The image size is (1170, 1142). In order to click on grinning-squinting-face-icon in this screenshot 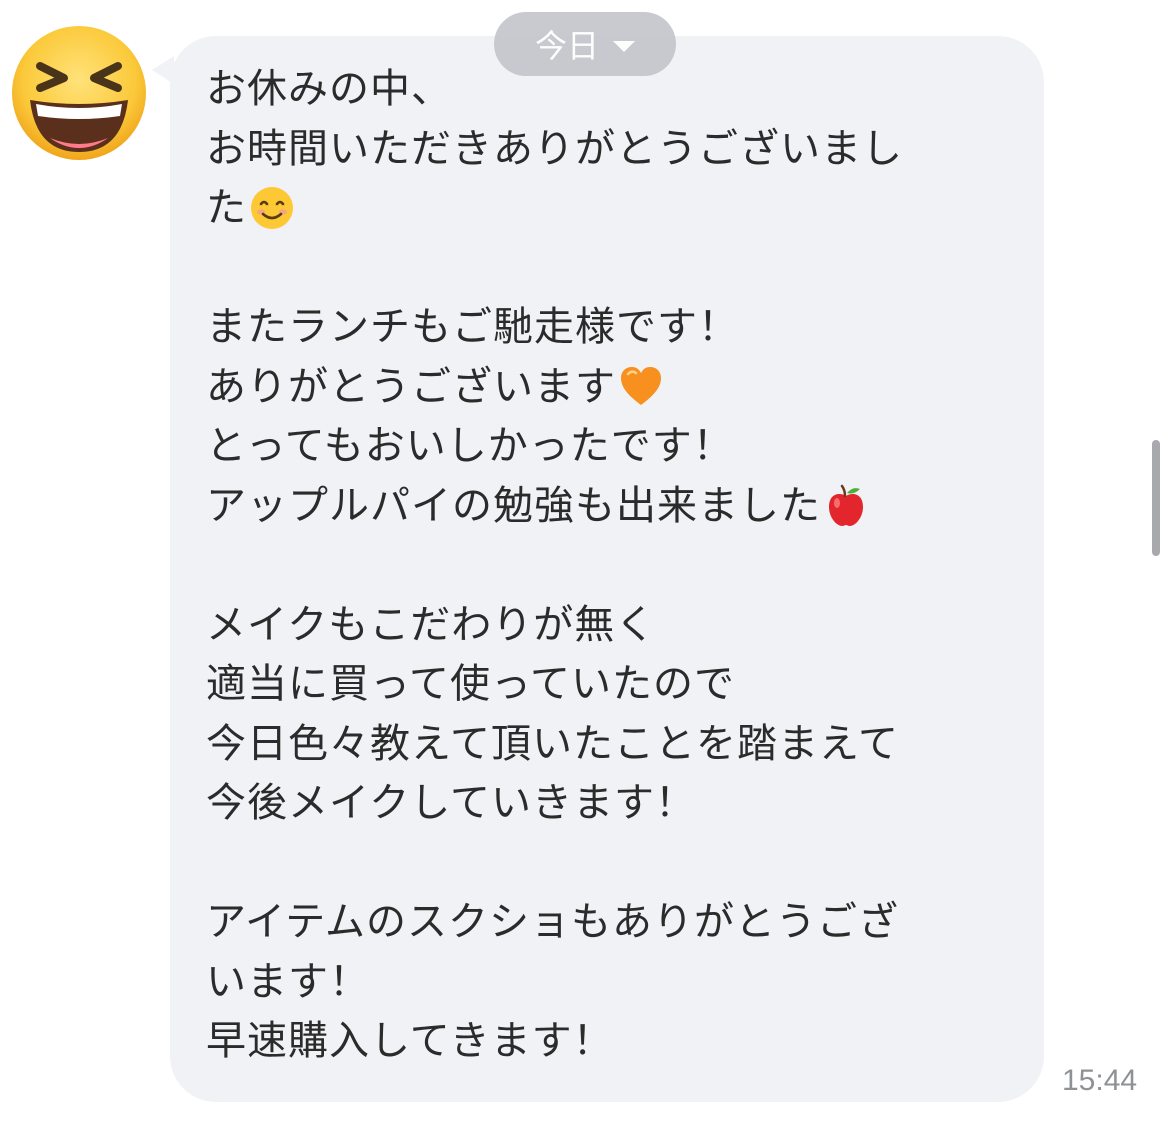, I will do `click(79, 93)`.